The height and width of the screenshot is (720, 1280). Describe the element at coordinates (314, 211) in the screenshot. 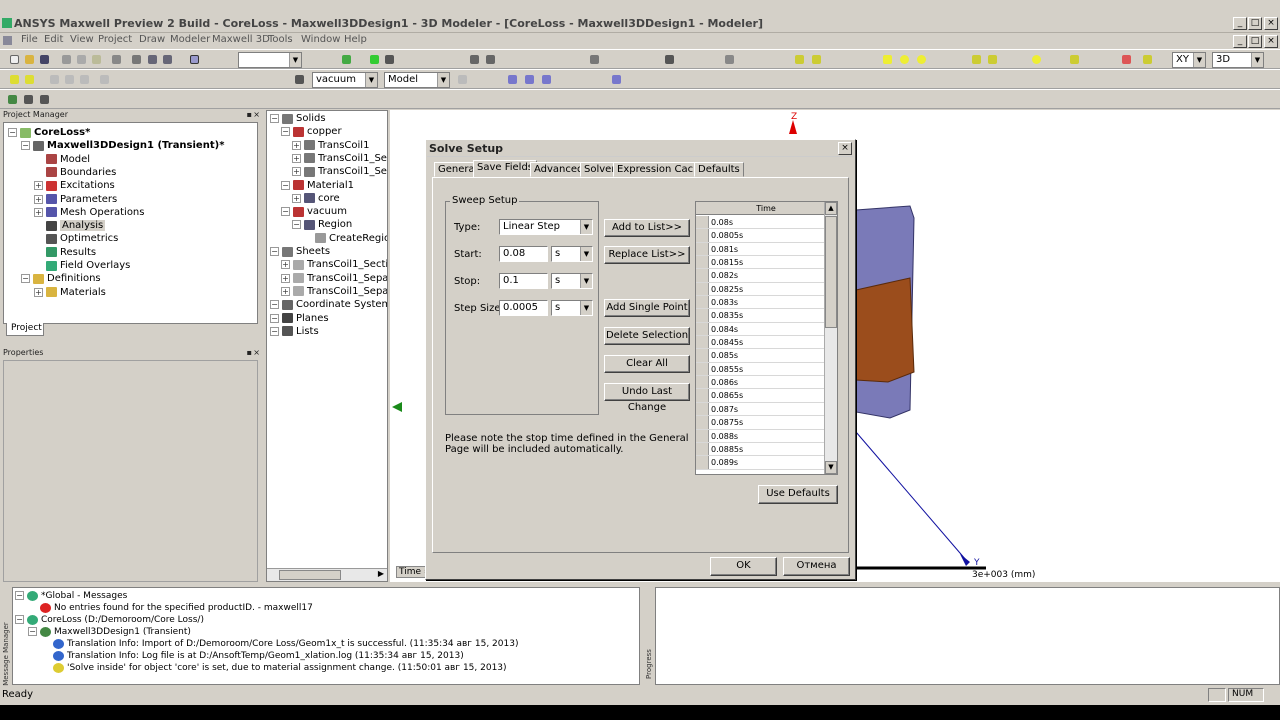

I see `model-tree-item: − vacuum` at that location.